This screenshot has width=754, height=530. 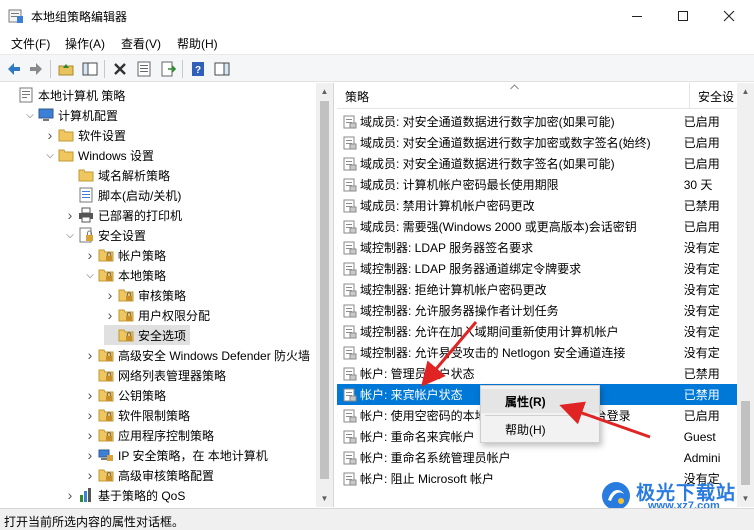 I want to click on menu-action: 操作(A), so click(x=85, y=43).